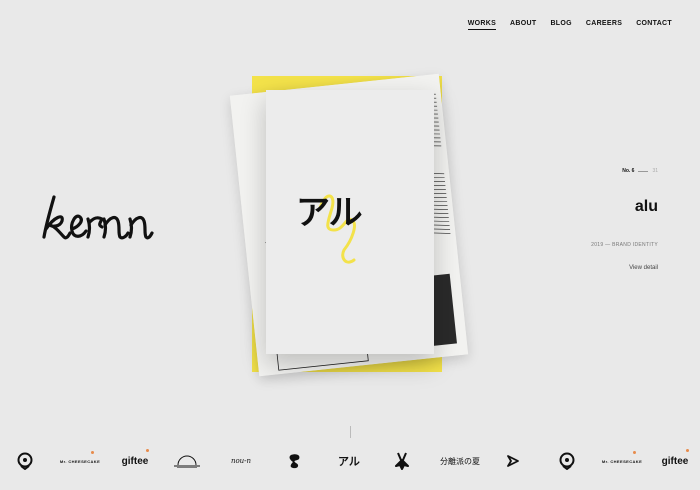 Image resolution: width=700 pixels, height=490 pixels. Describe the element at coordinates (98, 217) in the screenshot. I see `kern-script-icon` at that location.